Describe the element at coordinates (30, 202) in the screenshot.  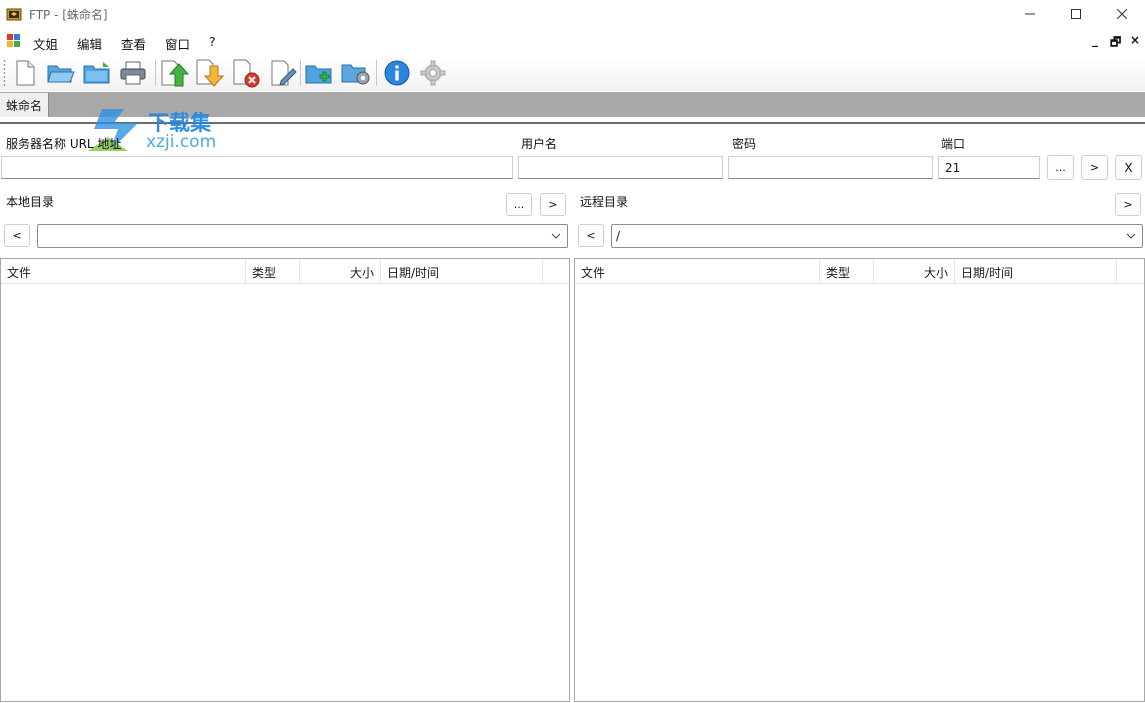
I see `local-dir-label: 本地目录` at that location.